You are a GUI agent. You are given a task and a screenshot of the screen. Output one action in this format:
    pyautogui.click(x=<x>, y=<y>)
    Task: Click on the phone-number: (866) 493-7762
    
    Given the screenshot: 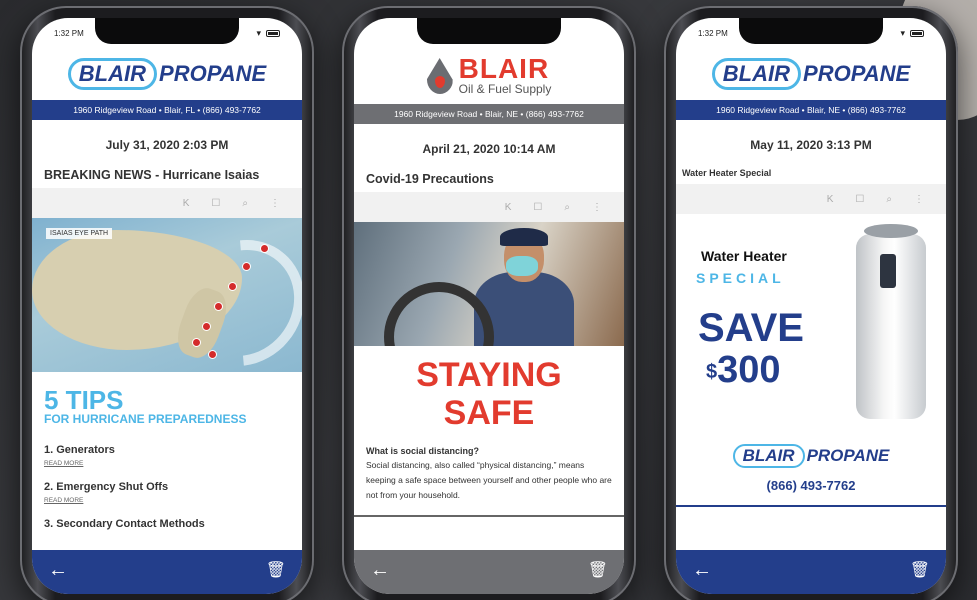 What is the action you would take?
    pyautogui.click(x=811, y=485)
    